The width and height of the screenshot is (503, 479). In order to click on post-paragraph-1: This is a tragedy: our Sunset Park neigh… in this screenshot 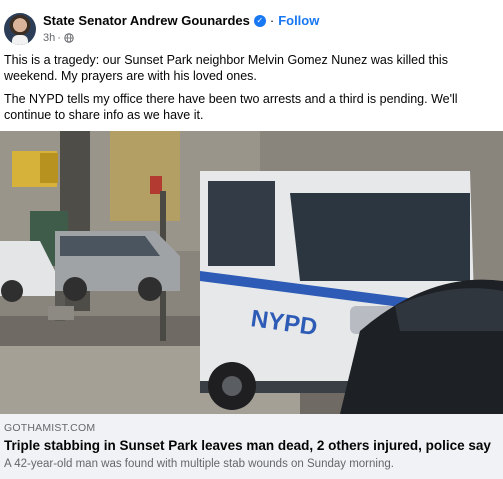, I will do `click(226, 68)`.